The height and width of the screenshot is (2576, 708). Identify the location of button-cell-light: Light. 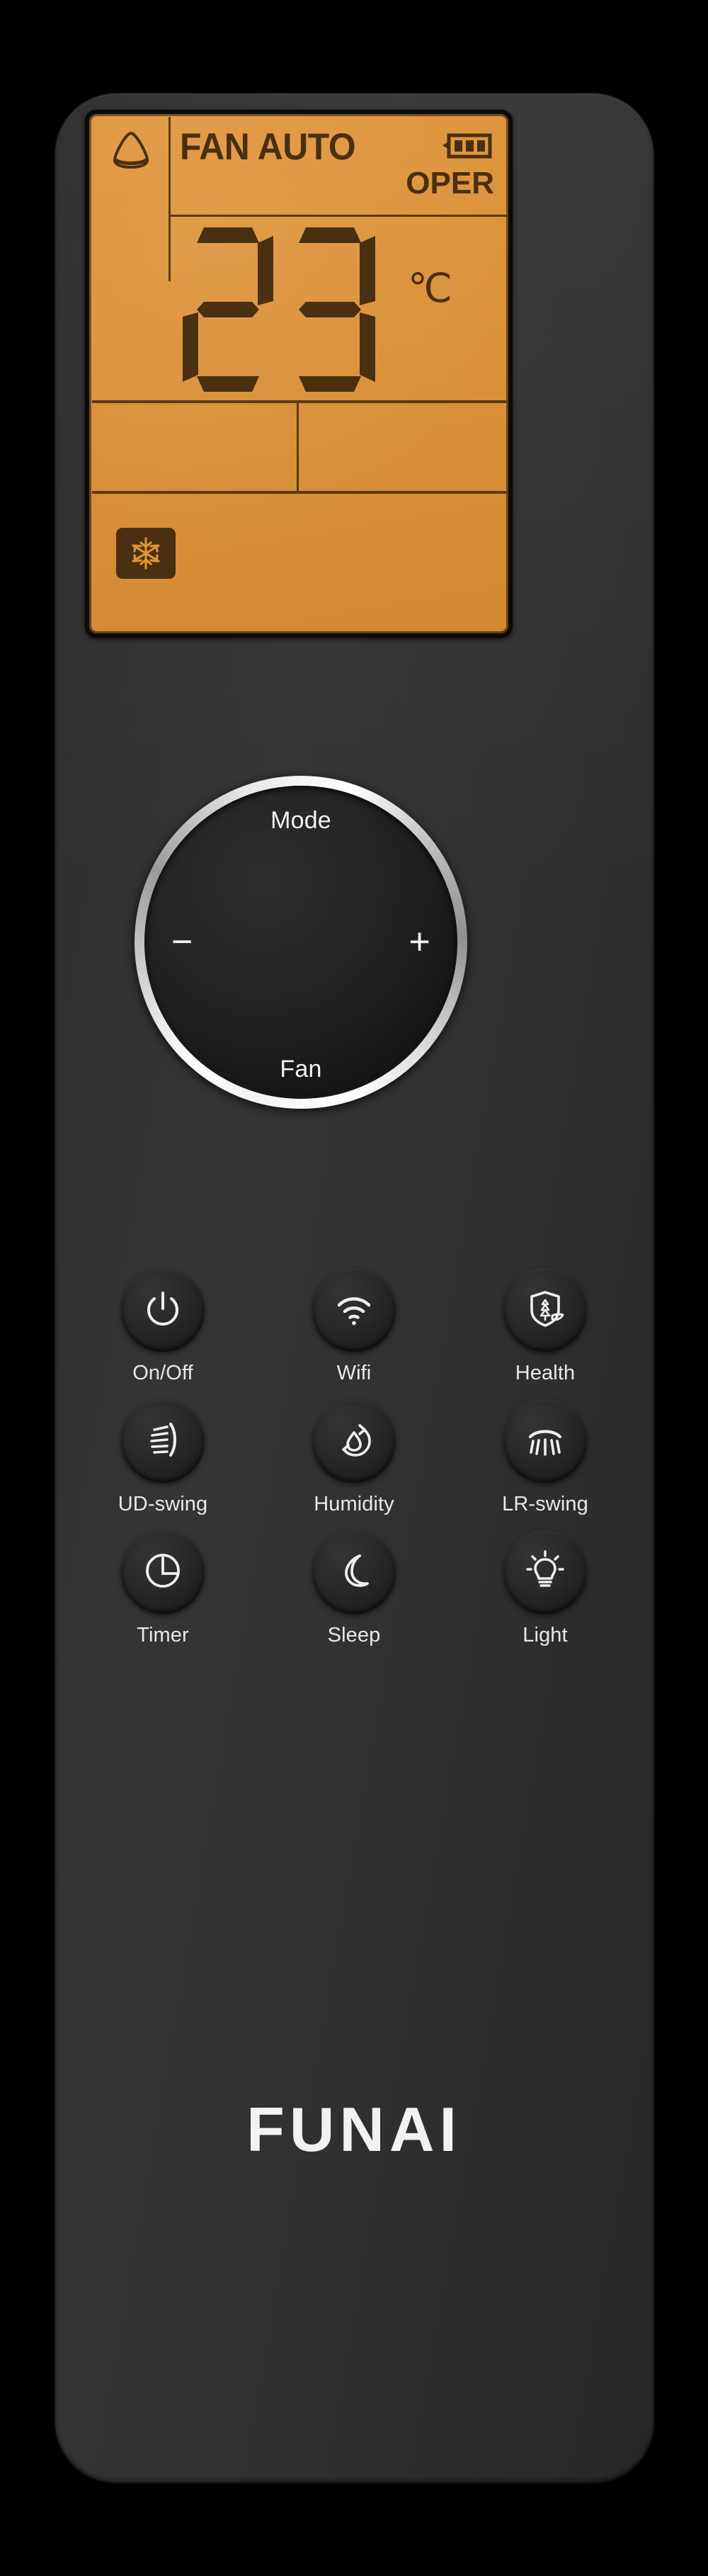
(545, 1588).